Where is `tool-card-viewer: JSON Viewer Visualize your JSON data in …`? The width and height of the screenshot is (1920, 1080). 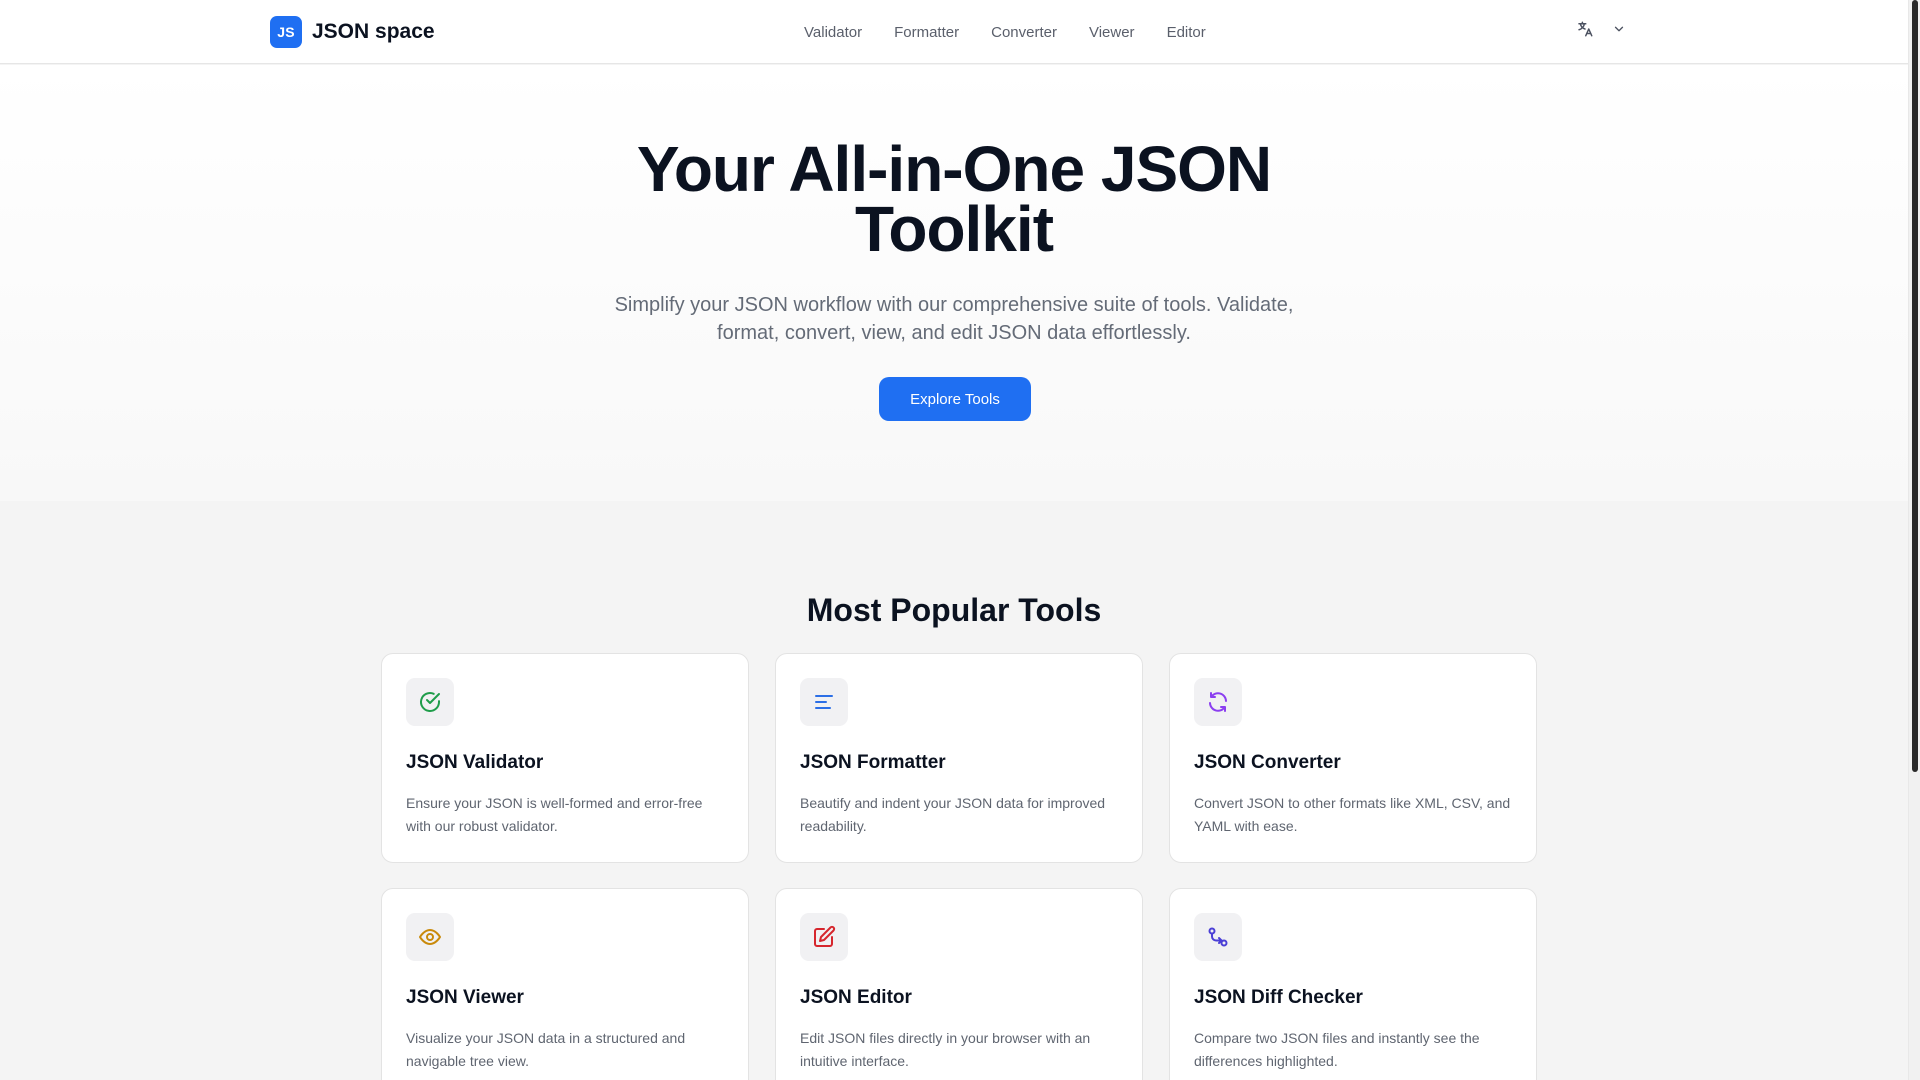
tool-card-viewer: JSON Viewer Visualize your JSON data in … is located at coordinates (565, 984).